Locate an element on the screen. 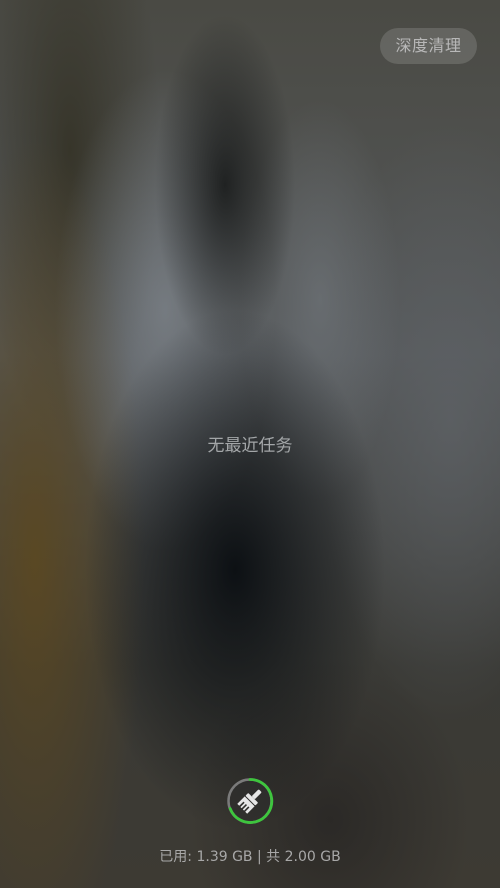  clear-all-button is located at coordinates (250, 801).